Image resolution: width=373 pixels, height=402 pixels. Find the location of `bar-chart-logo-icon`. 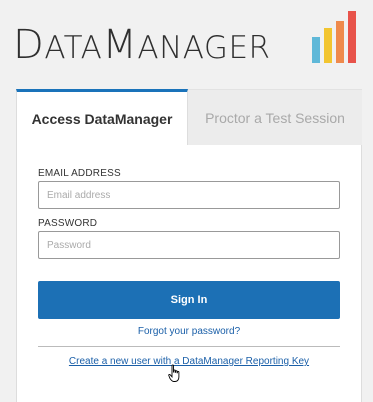

bar-chart-logo-icon is located at coordinates (337, 37).